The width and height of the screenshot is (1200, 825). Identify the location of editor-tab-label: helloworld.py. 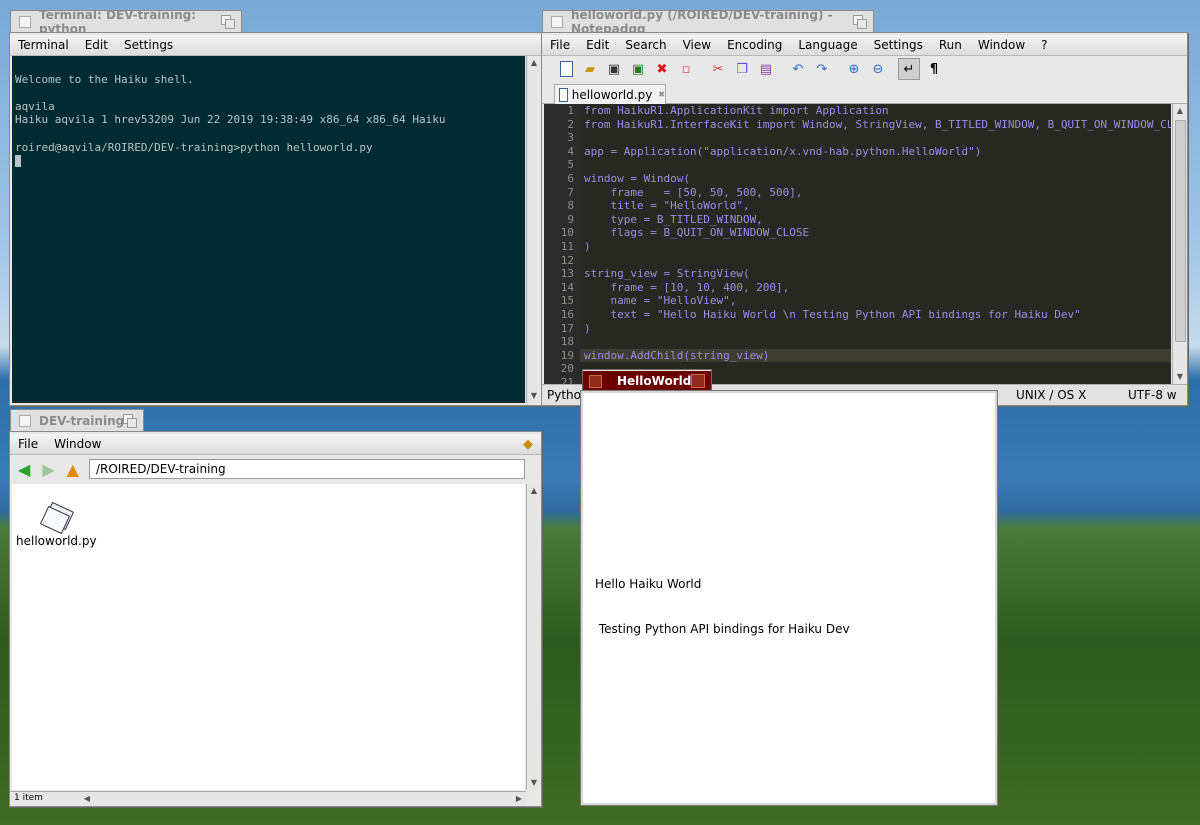
(612, 94).